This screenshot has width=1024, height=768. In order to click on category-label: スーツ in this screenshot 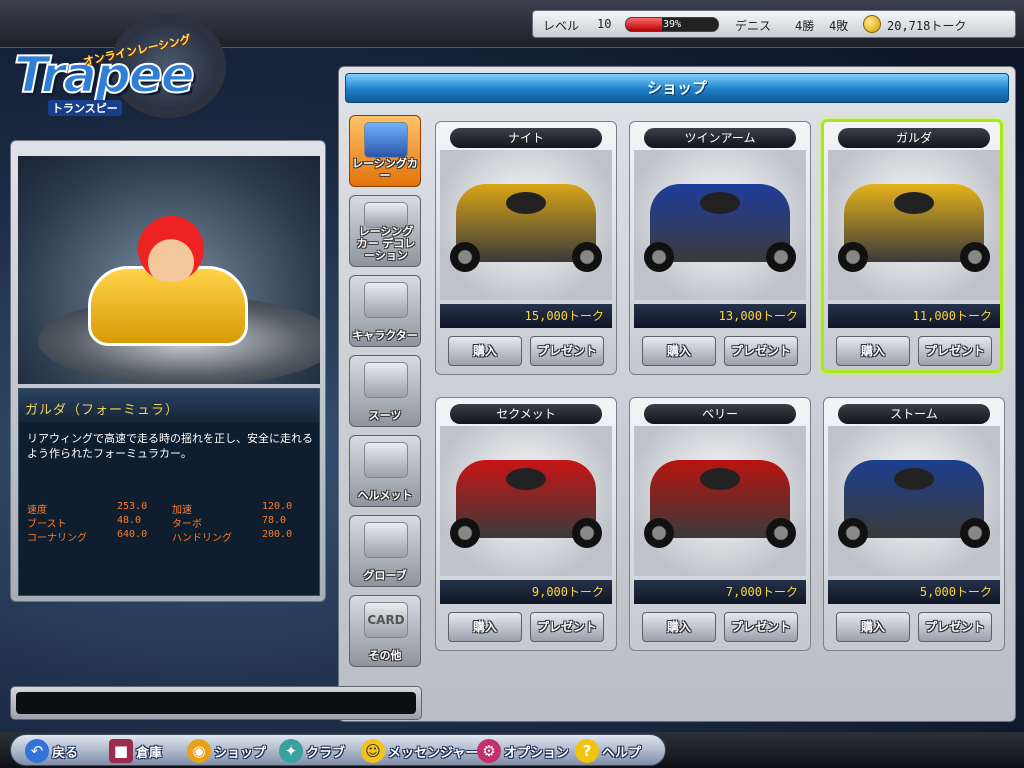, I will do `click(385, 415)`.